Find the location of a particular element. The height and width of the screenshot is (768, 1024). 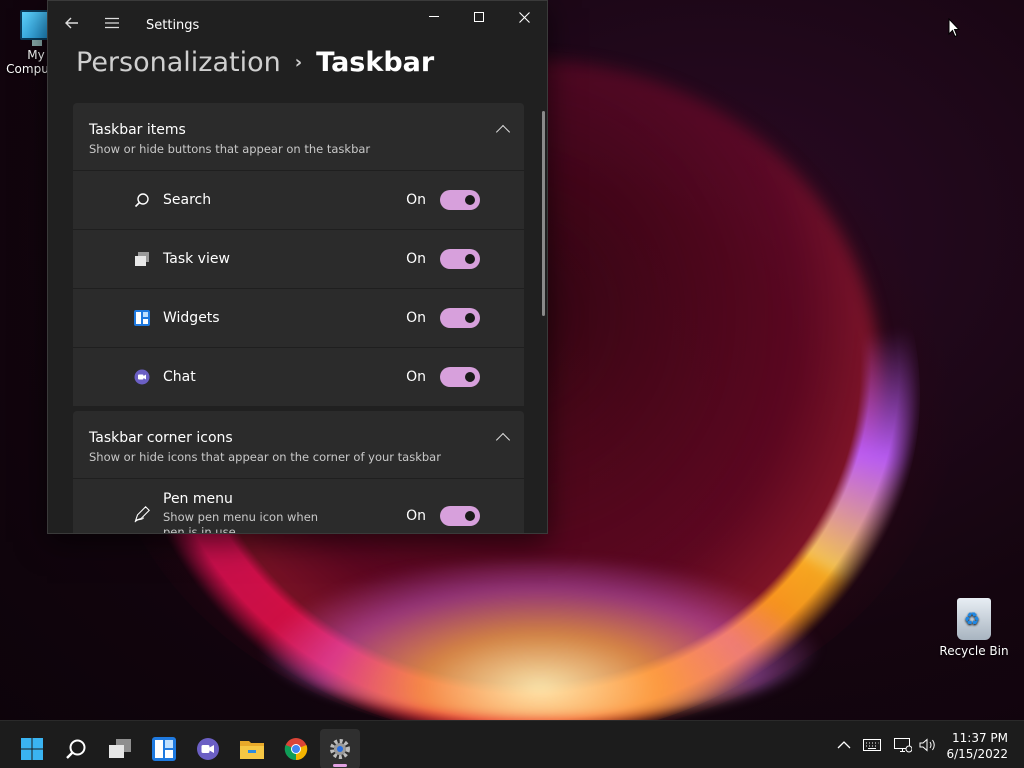

minimize-icon is located at coordinates (434, 17).